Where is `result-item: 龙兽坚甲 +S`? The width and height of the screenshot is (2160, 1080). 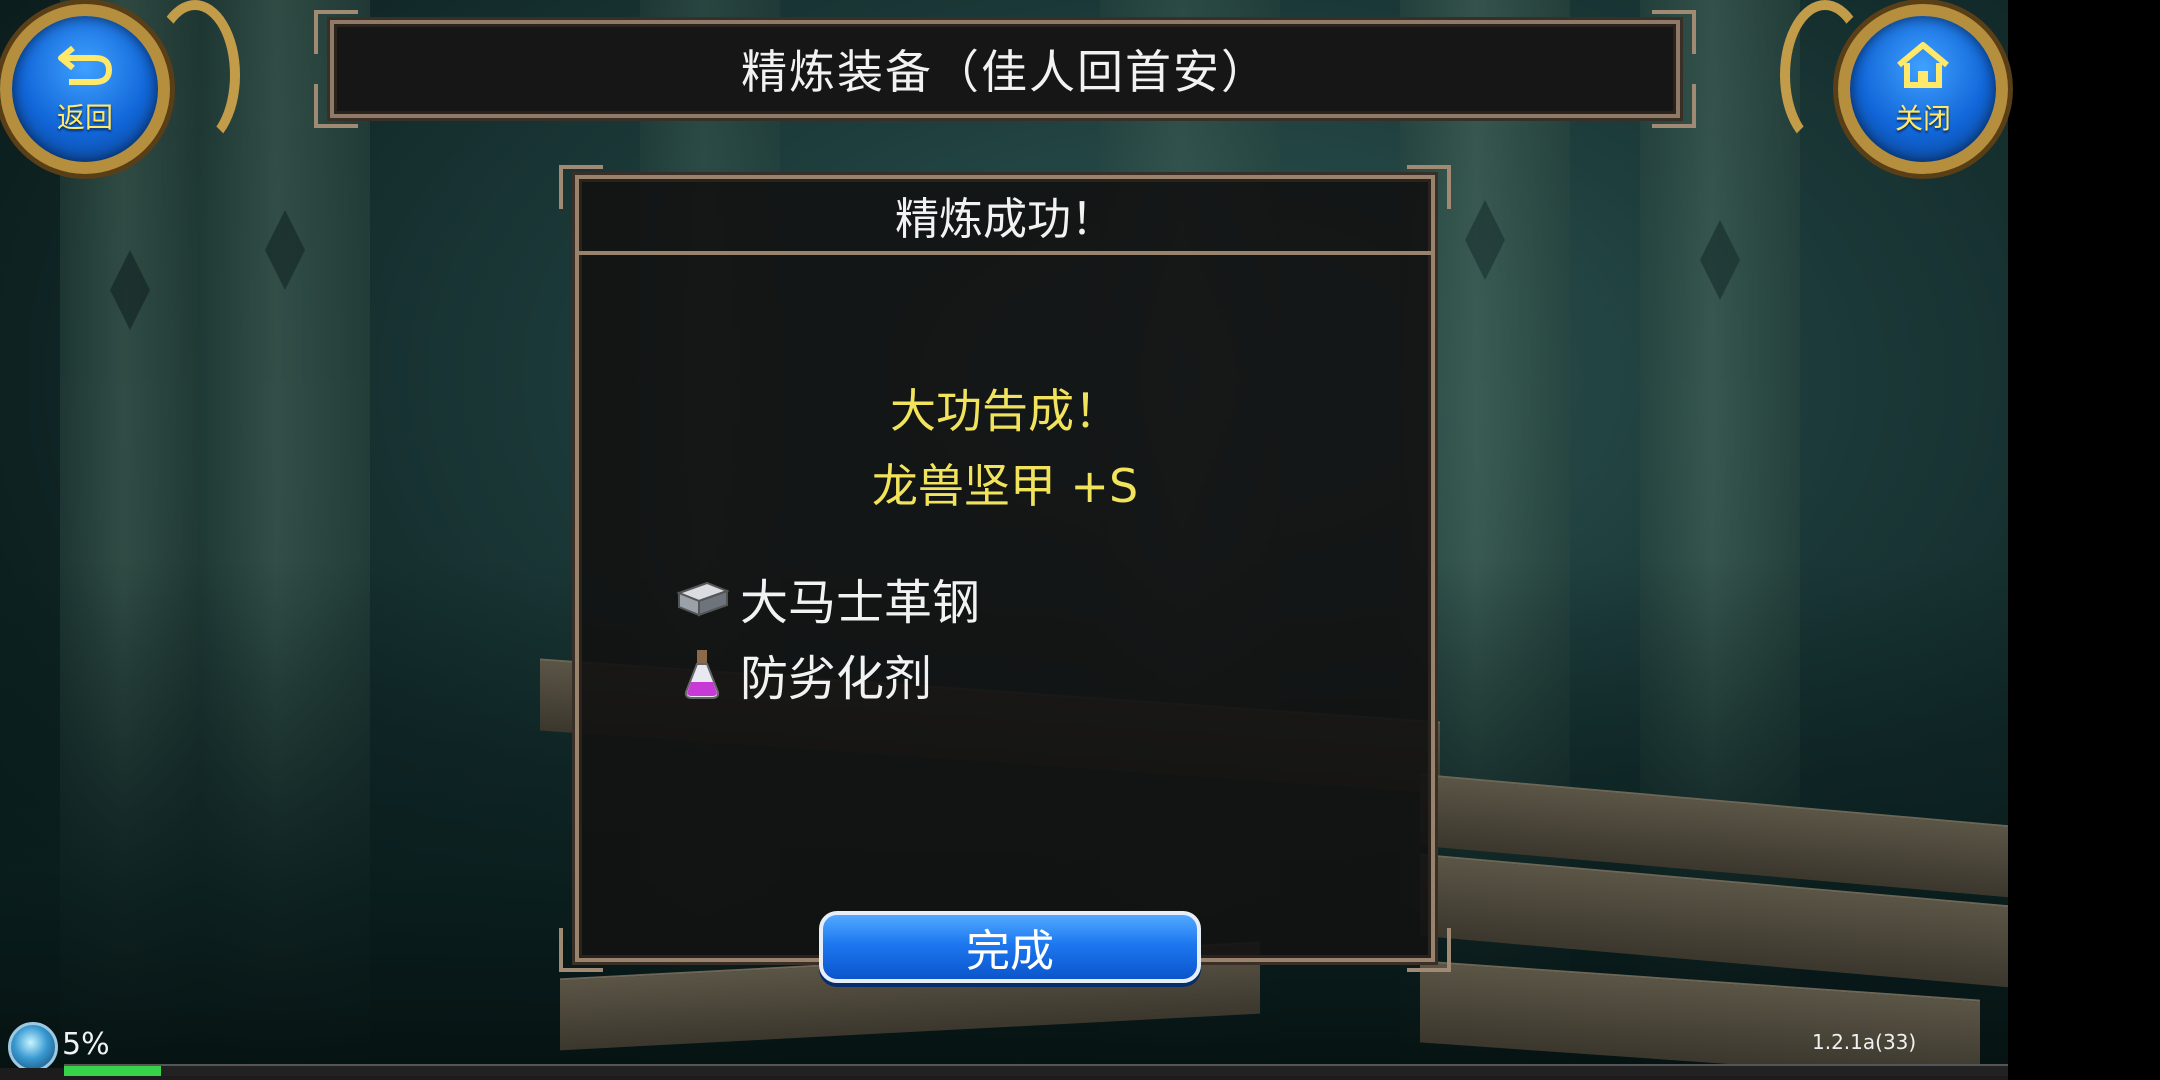 result-item: 龙兽坚甲 +S is located at coordinates (1005, 486).